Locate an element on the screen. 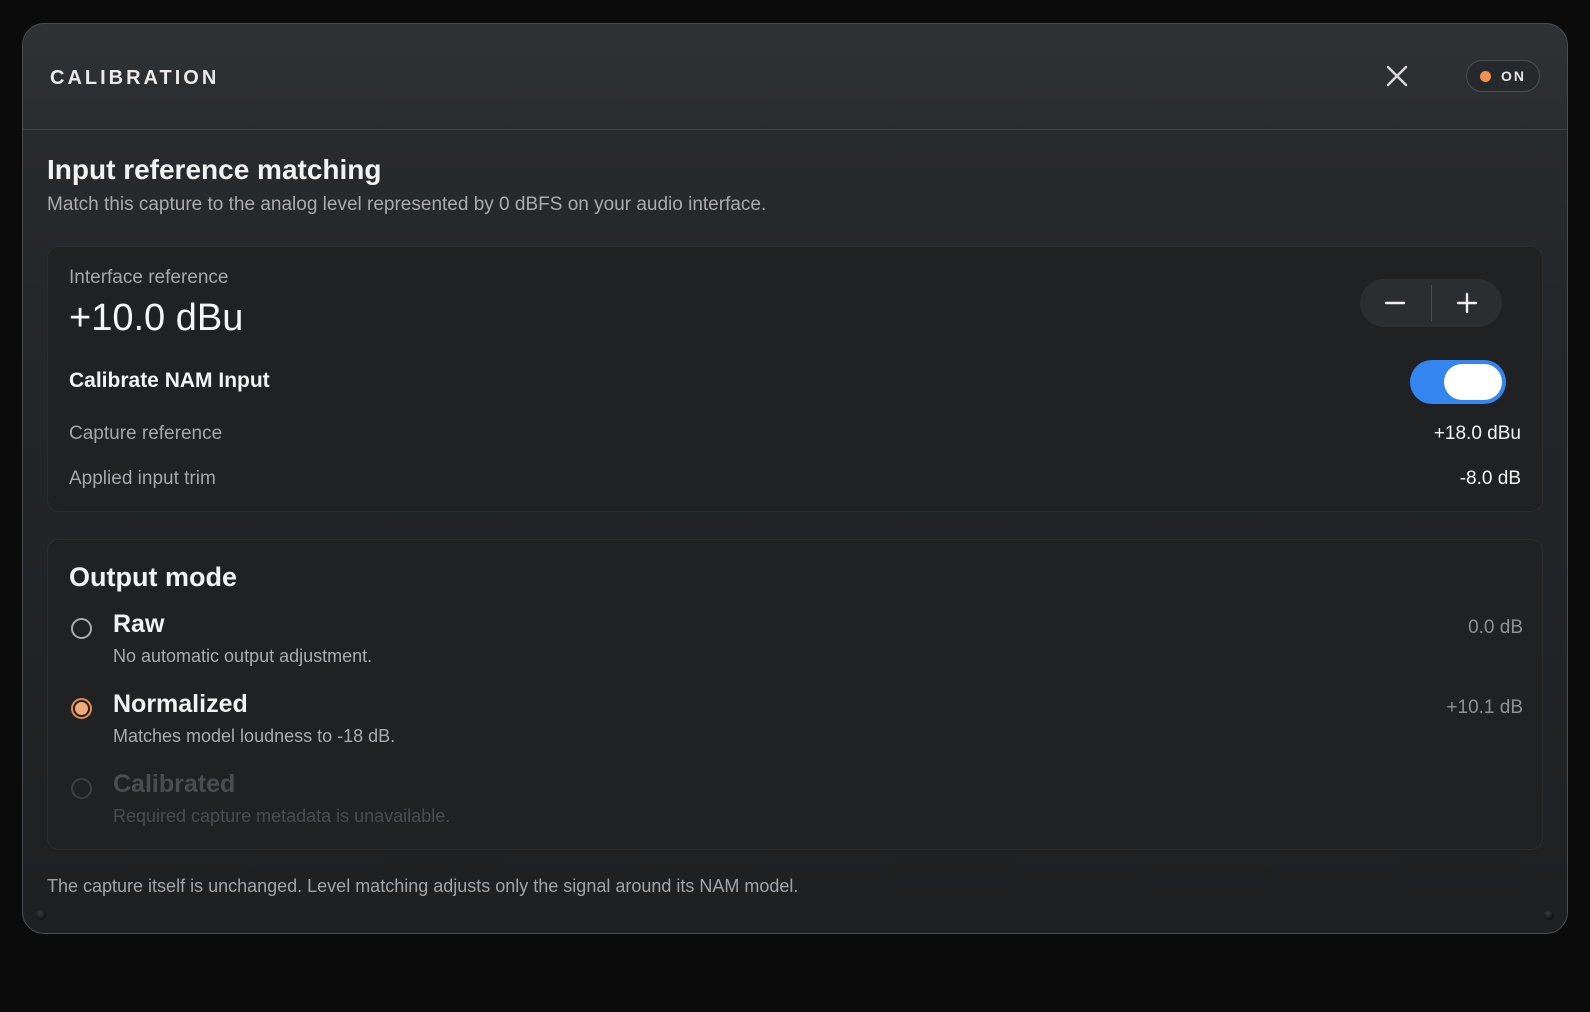 The height and width of the screenshot is (1012, 1590). power-indicator-dot is located at coordinates (1485, 76).